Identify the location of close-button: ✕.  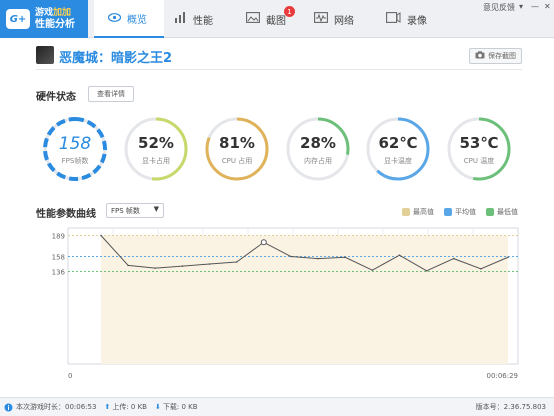
(547, 6).